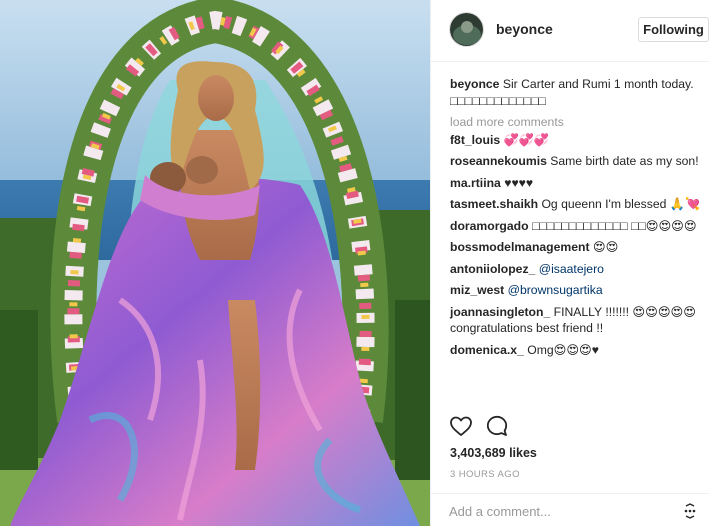 Image resolution: width=709 pixels, height=526 pixels. What do you see at coordinates (673, 29) in the screenshot?
I see `following-button: Following` at bounding box center [673, 29].